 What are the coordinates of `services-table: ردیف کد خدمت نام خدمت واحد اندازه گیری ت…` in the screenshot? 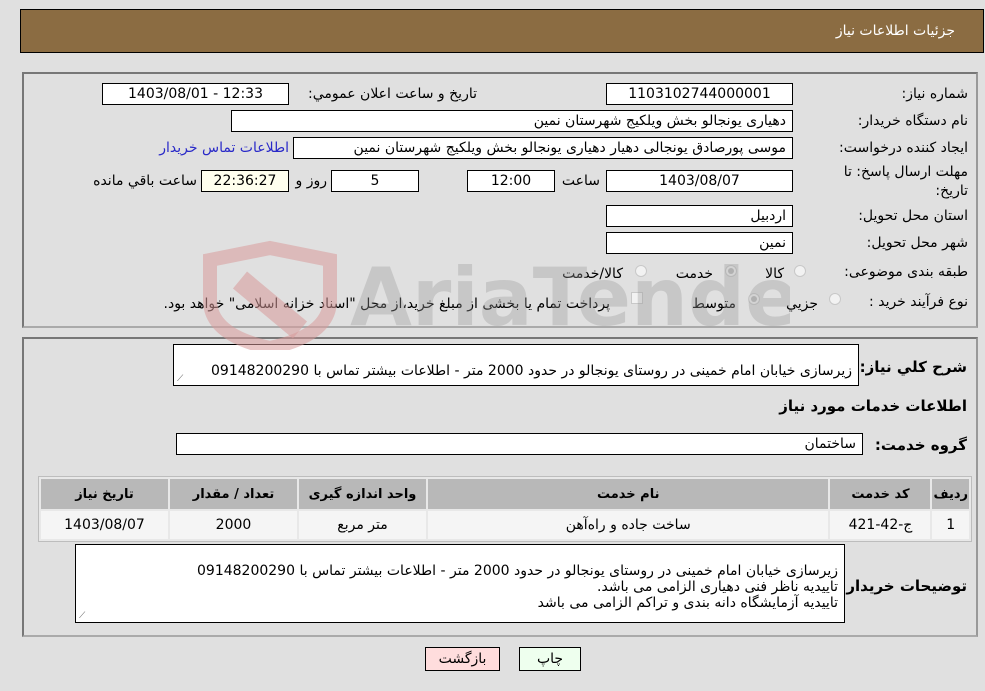 It's located at (505, 509).